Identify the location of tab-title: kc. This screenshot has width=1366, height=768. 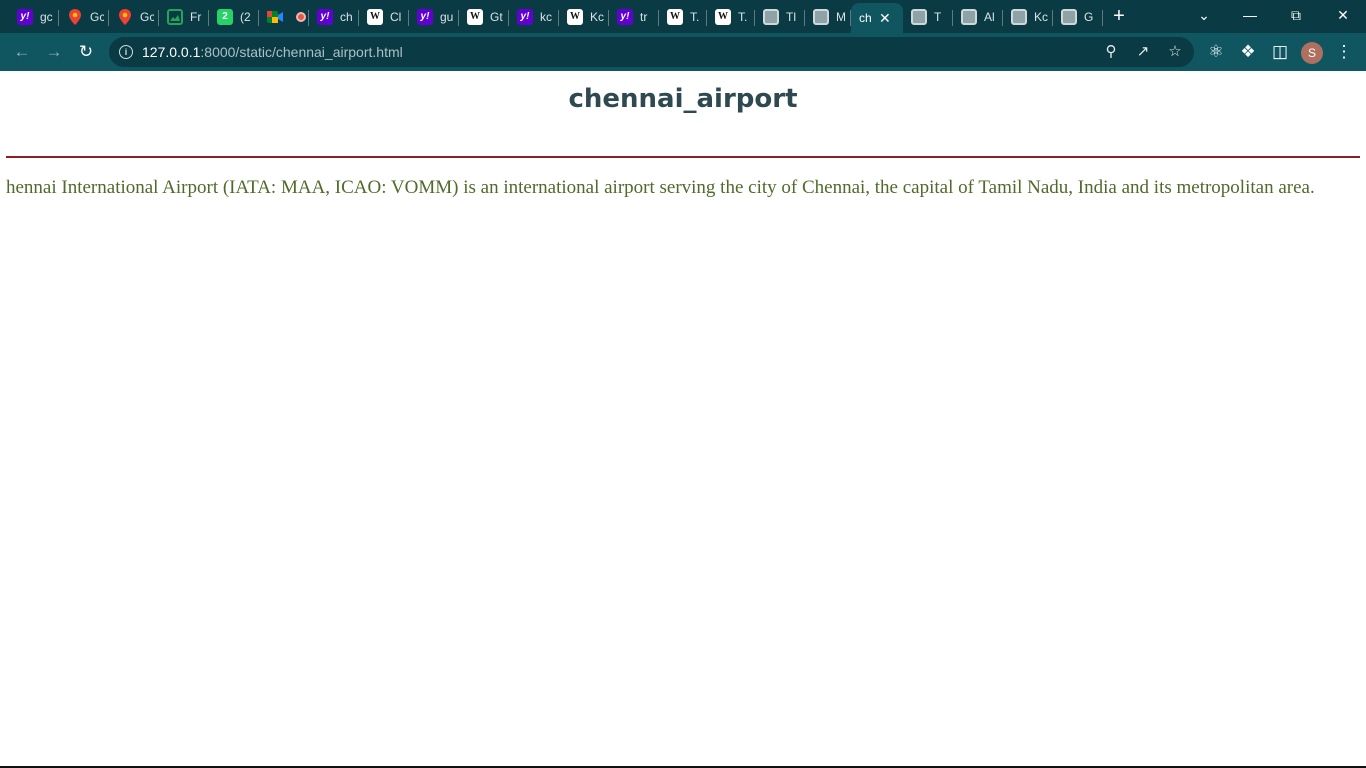
(546, 17).